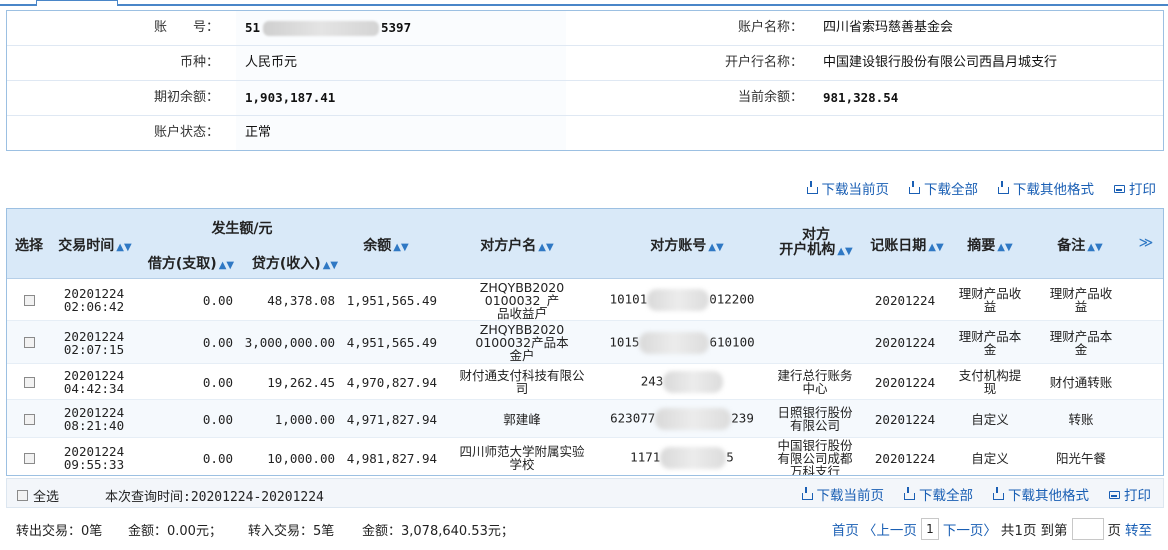  Describe the element at coordinates (386, 245) in the screenshot. I see `col-balance: 余额 ▲▼` at that location.